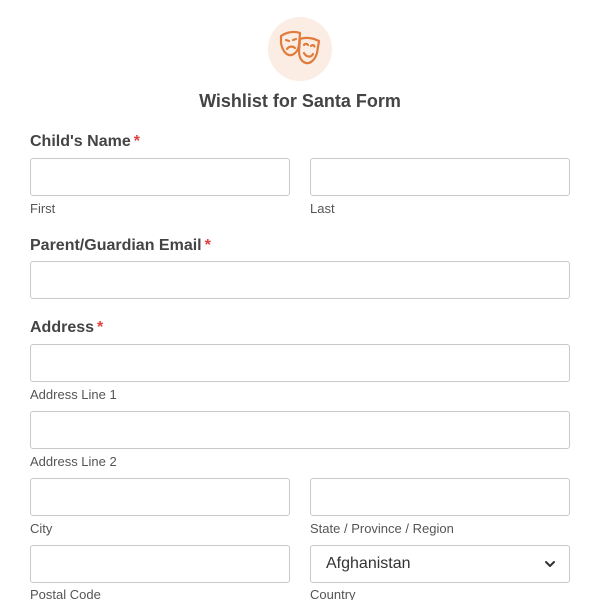  Describe the element at coordinates (160, 497) in the screenshot. I see `city-input` at that location.